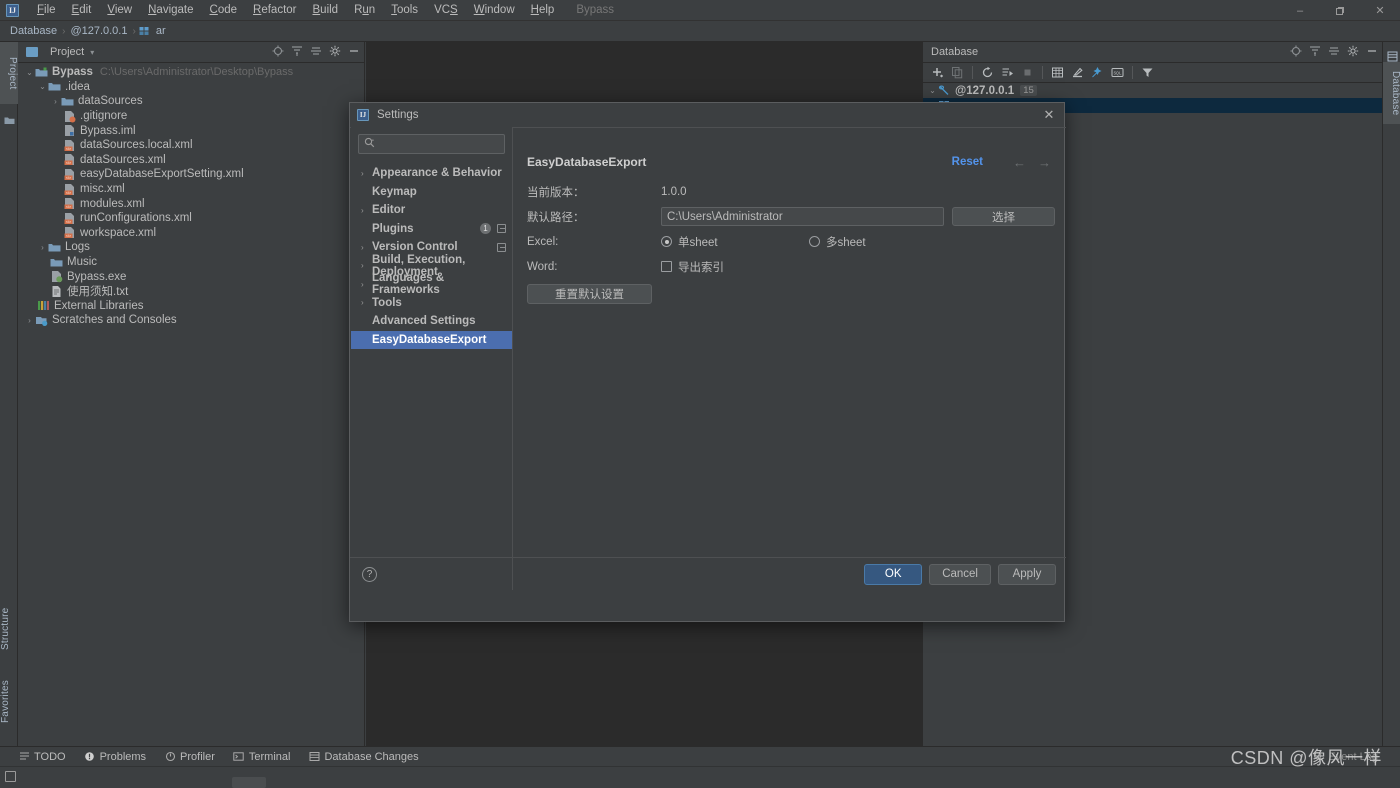 This screenshot has width=1400, height=788. Describe the element at coordinates (893, 574) in the screenshot. I see `ok-button: OK` at that location.